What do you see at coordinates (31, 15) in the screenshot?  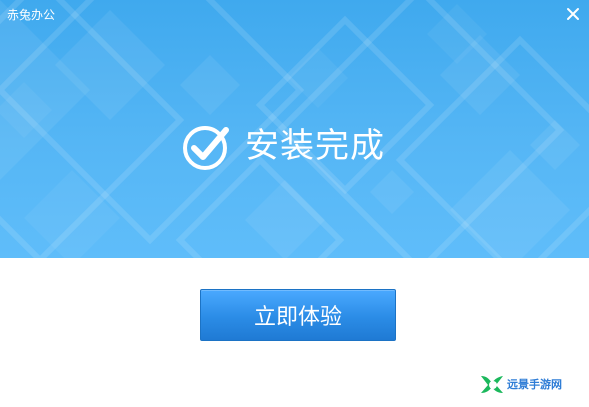 I see `app-title: 赤兔办公` at bounding box center [31, 15].